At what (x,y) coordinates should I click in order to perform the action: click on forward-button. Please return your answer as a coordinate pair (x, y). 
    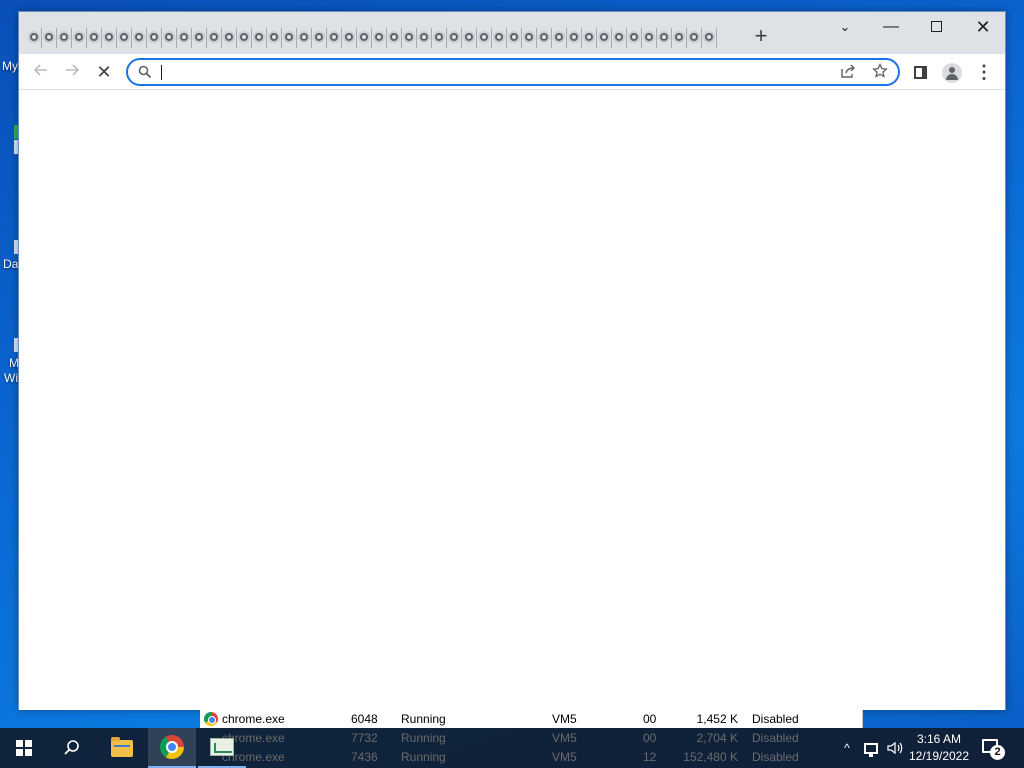
    Looking at the image, I should click on (72, 72).